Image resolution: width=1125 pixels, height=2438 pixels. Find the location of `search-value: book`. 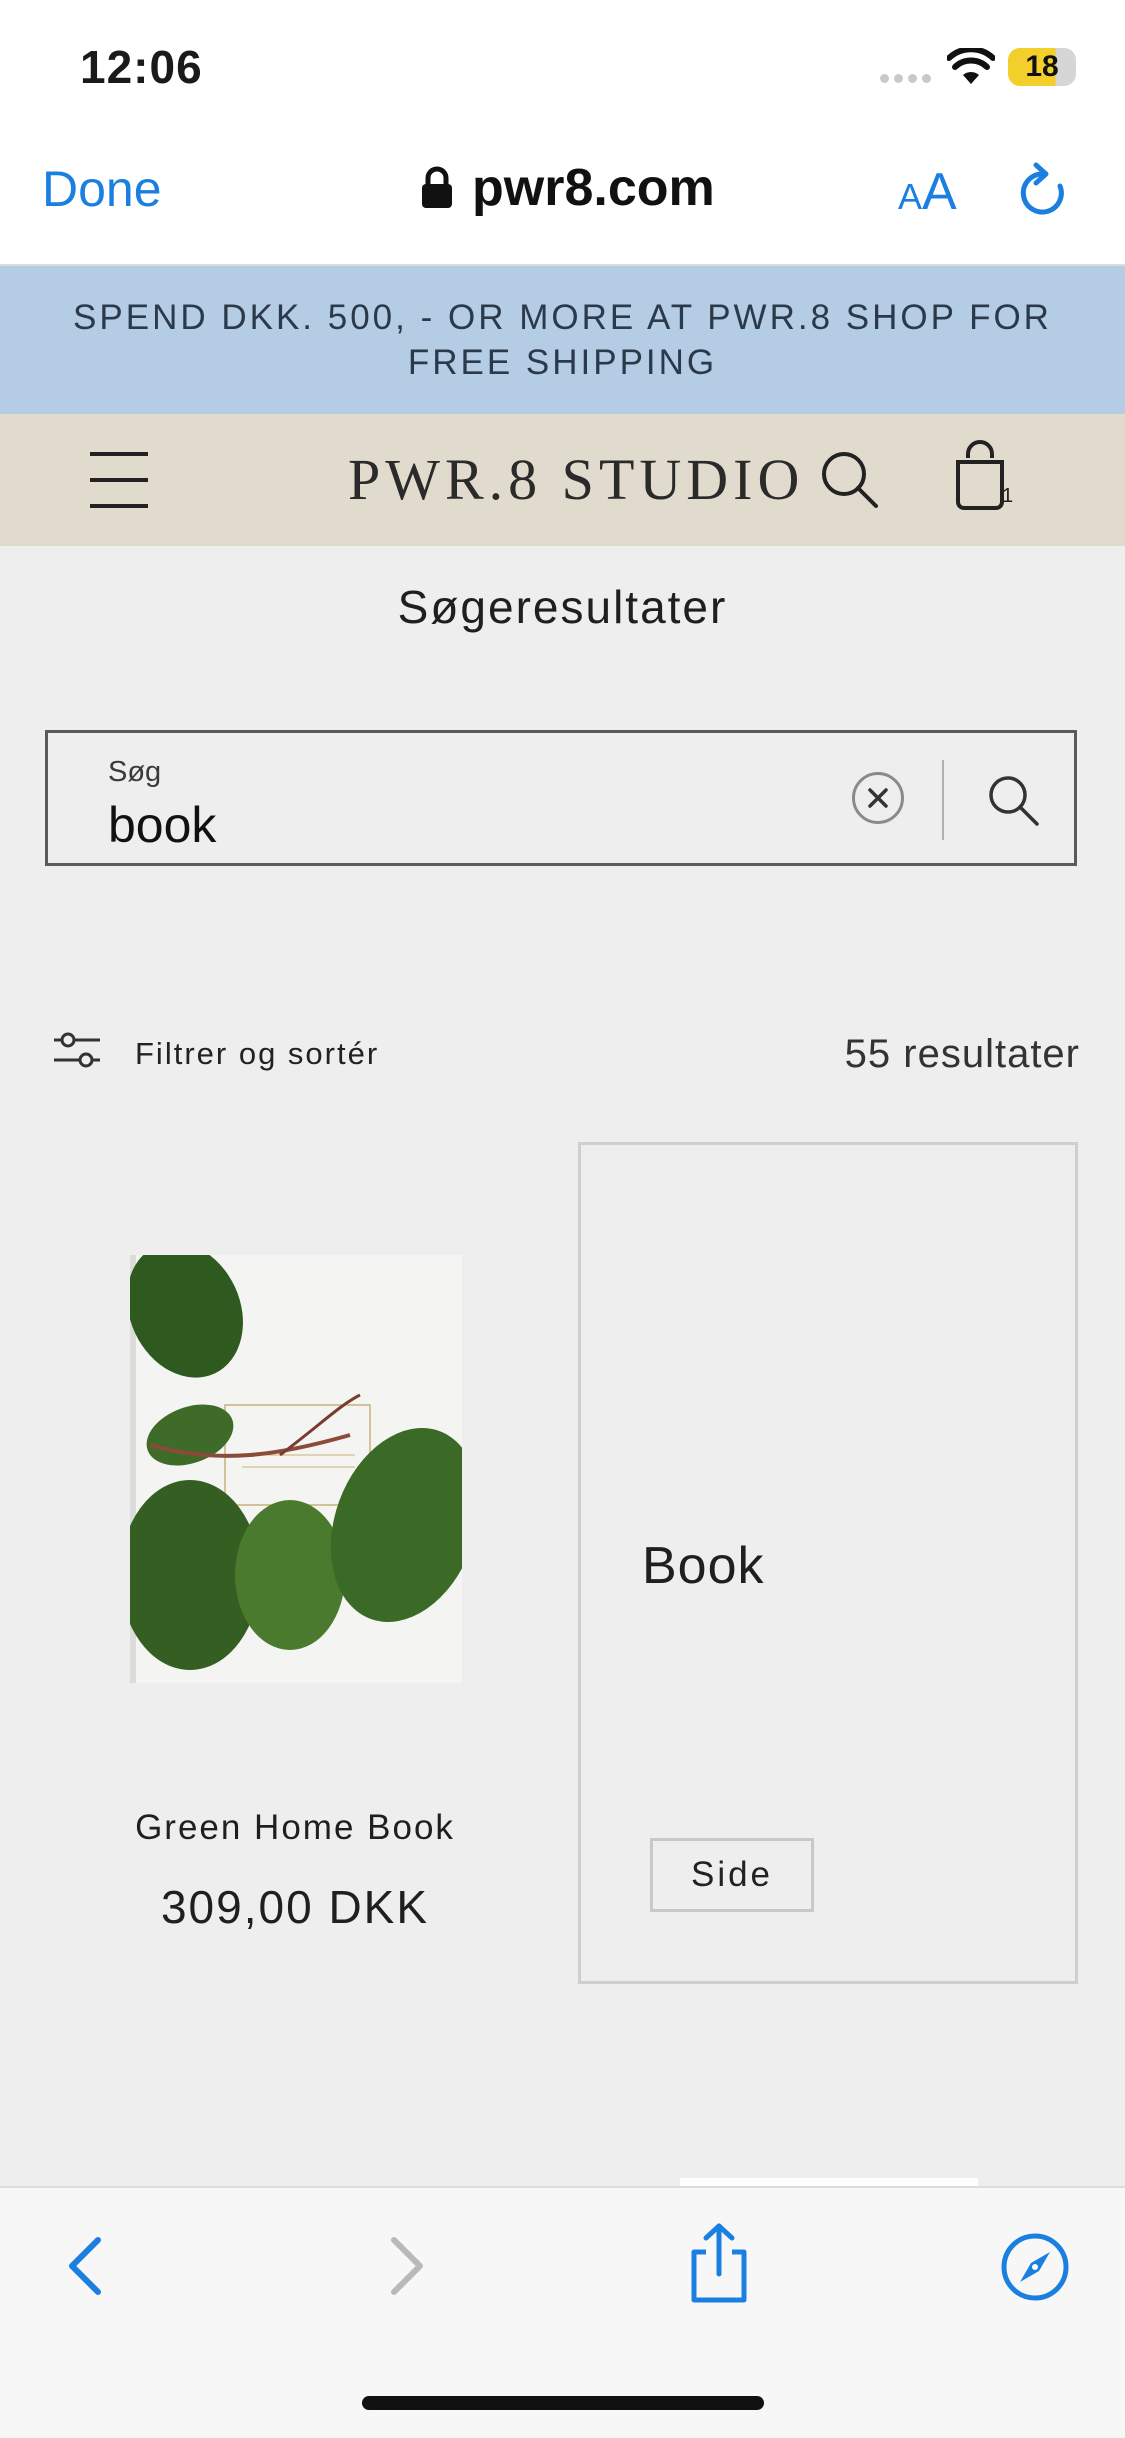

search-value: book is located at coordinates (162, 825).